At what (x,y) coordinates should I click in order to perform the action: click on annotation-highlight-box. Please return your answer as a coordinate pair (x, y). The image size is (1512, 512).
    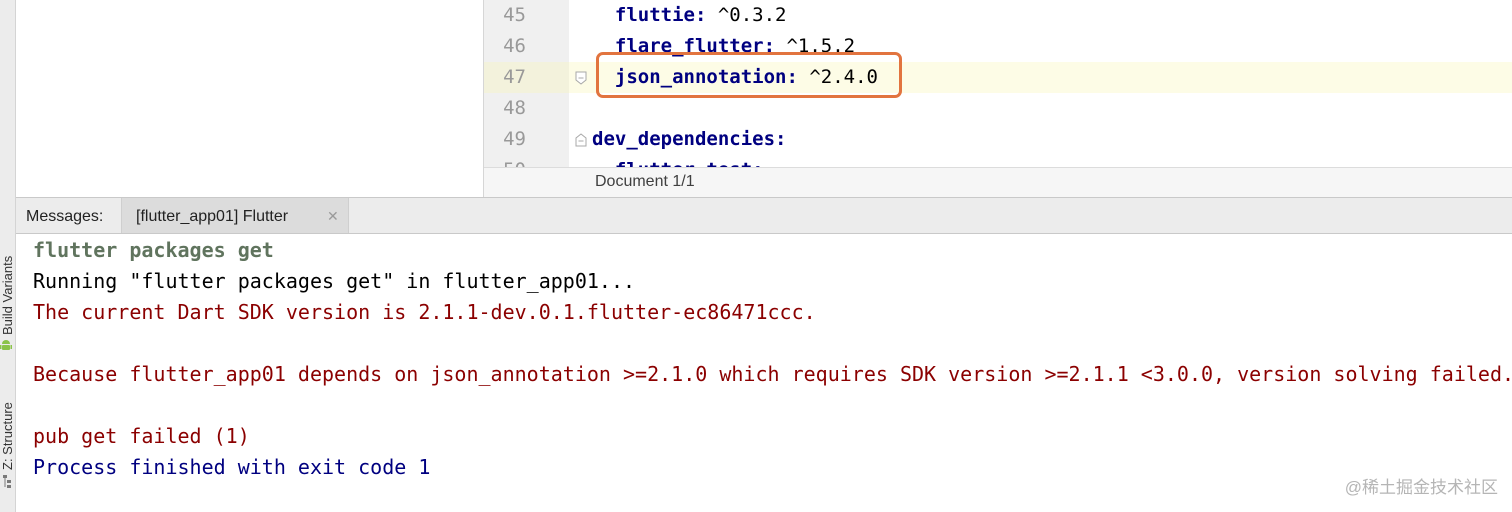
    Looking at the image, I should click on (749, 75).